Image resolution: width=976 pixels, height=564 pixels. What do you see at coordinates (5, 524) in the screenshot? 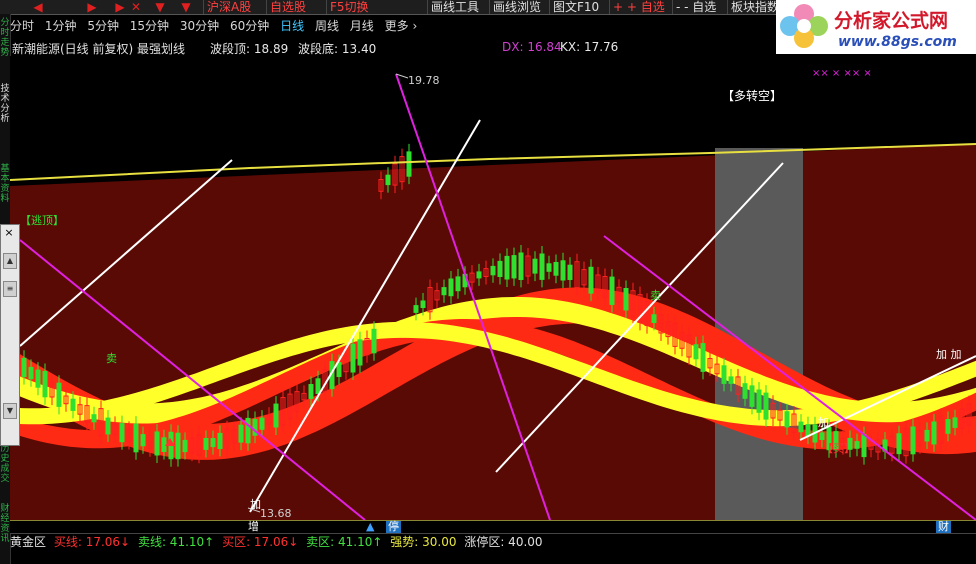
I see `left-tab-5: 财经资讯` at bounding box center [5, 524].